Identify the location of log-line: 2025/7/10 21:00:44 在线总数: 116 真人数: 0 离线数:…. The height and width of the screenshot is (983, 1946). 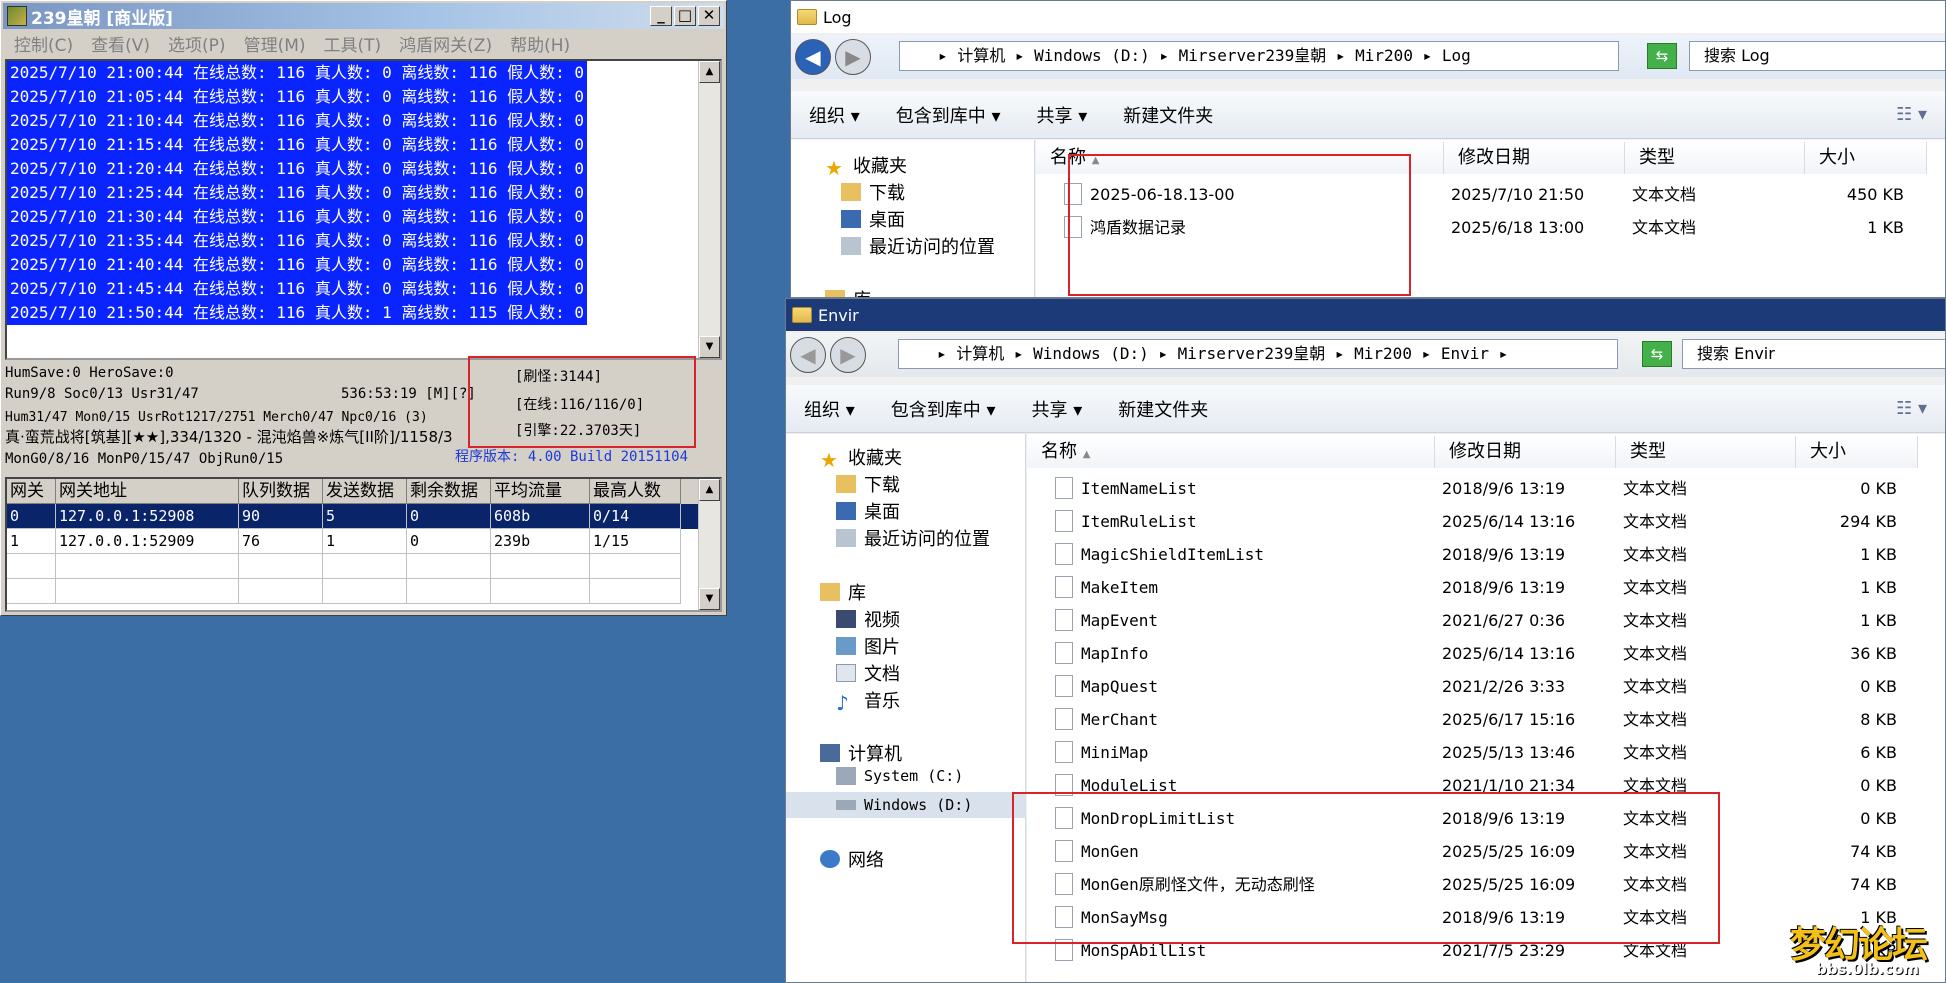
(297, 73).